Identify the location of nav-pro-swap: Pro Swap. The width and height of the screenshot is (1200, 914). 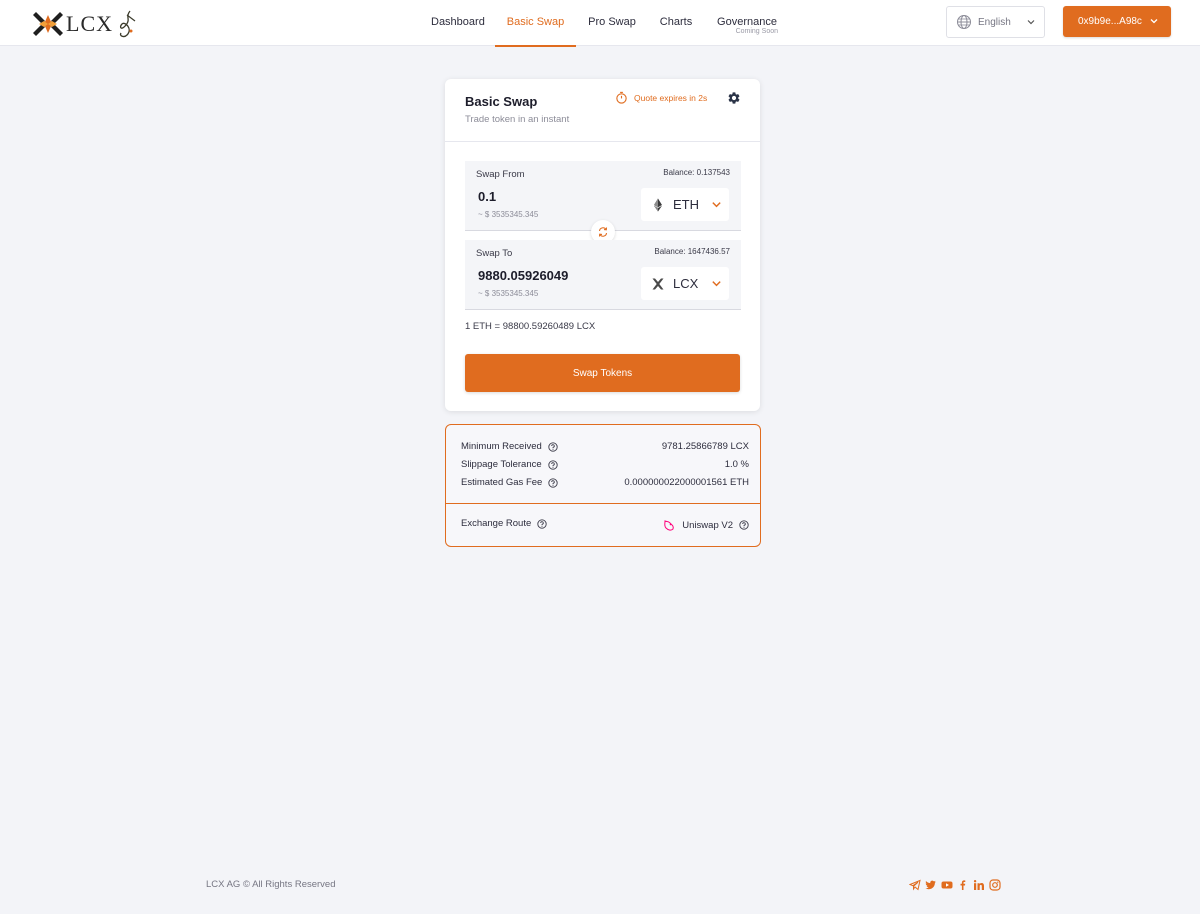
(612, 23).